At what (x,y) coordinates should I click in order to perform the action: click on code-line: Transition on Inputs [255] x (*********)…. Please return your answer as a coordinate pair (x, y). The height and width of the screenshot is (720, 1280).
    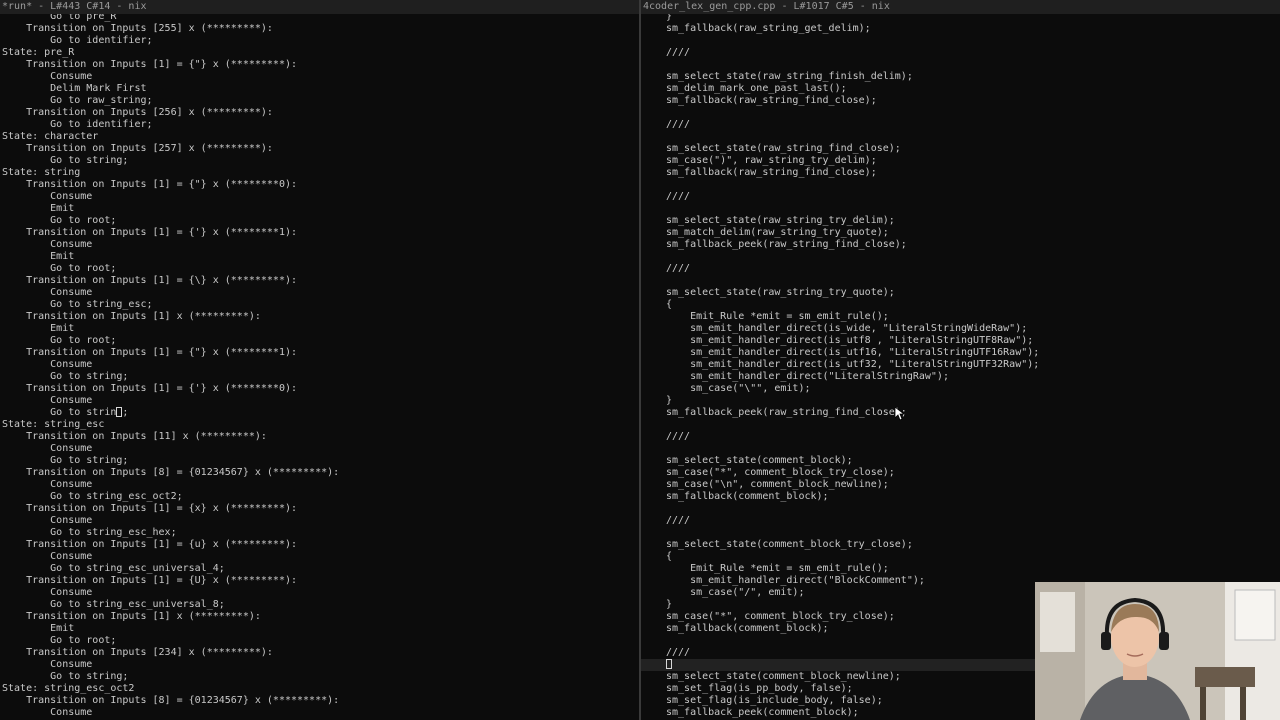
    Looking at the image, I should click on (137, 28).